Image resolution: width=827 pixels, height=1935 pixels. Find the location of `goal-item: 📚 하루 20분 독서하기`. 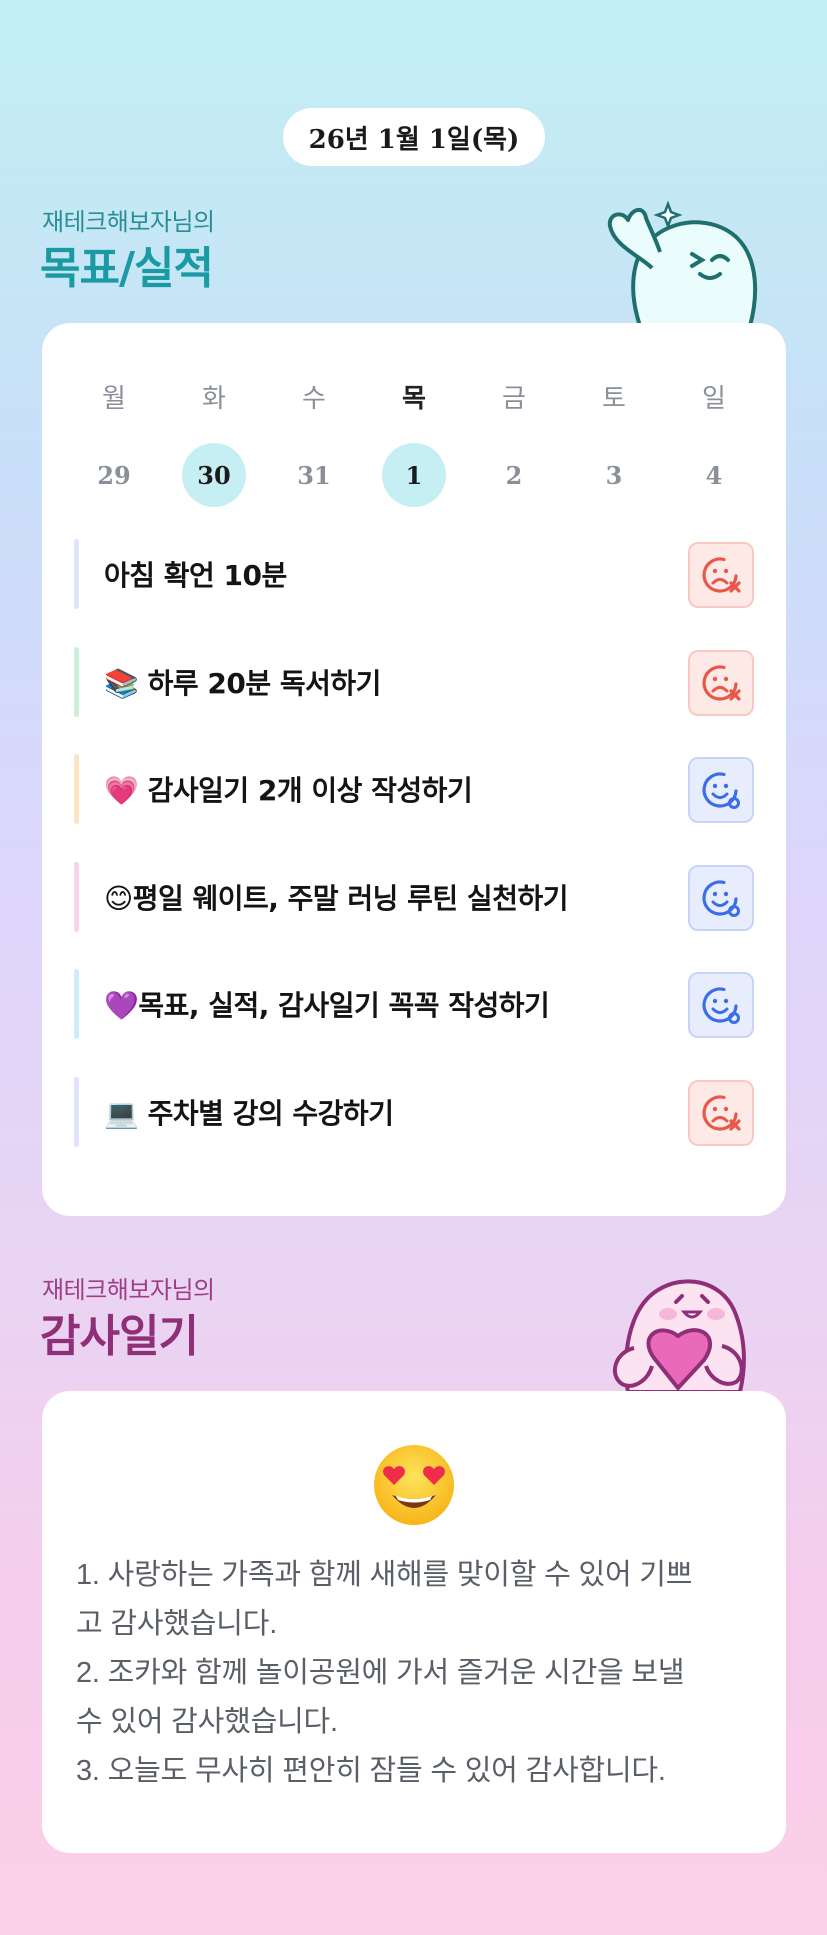

goal-item: 📚 하루 20분 독서하기 is located at coordinates (414, 681).